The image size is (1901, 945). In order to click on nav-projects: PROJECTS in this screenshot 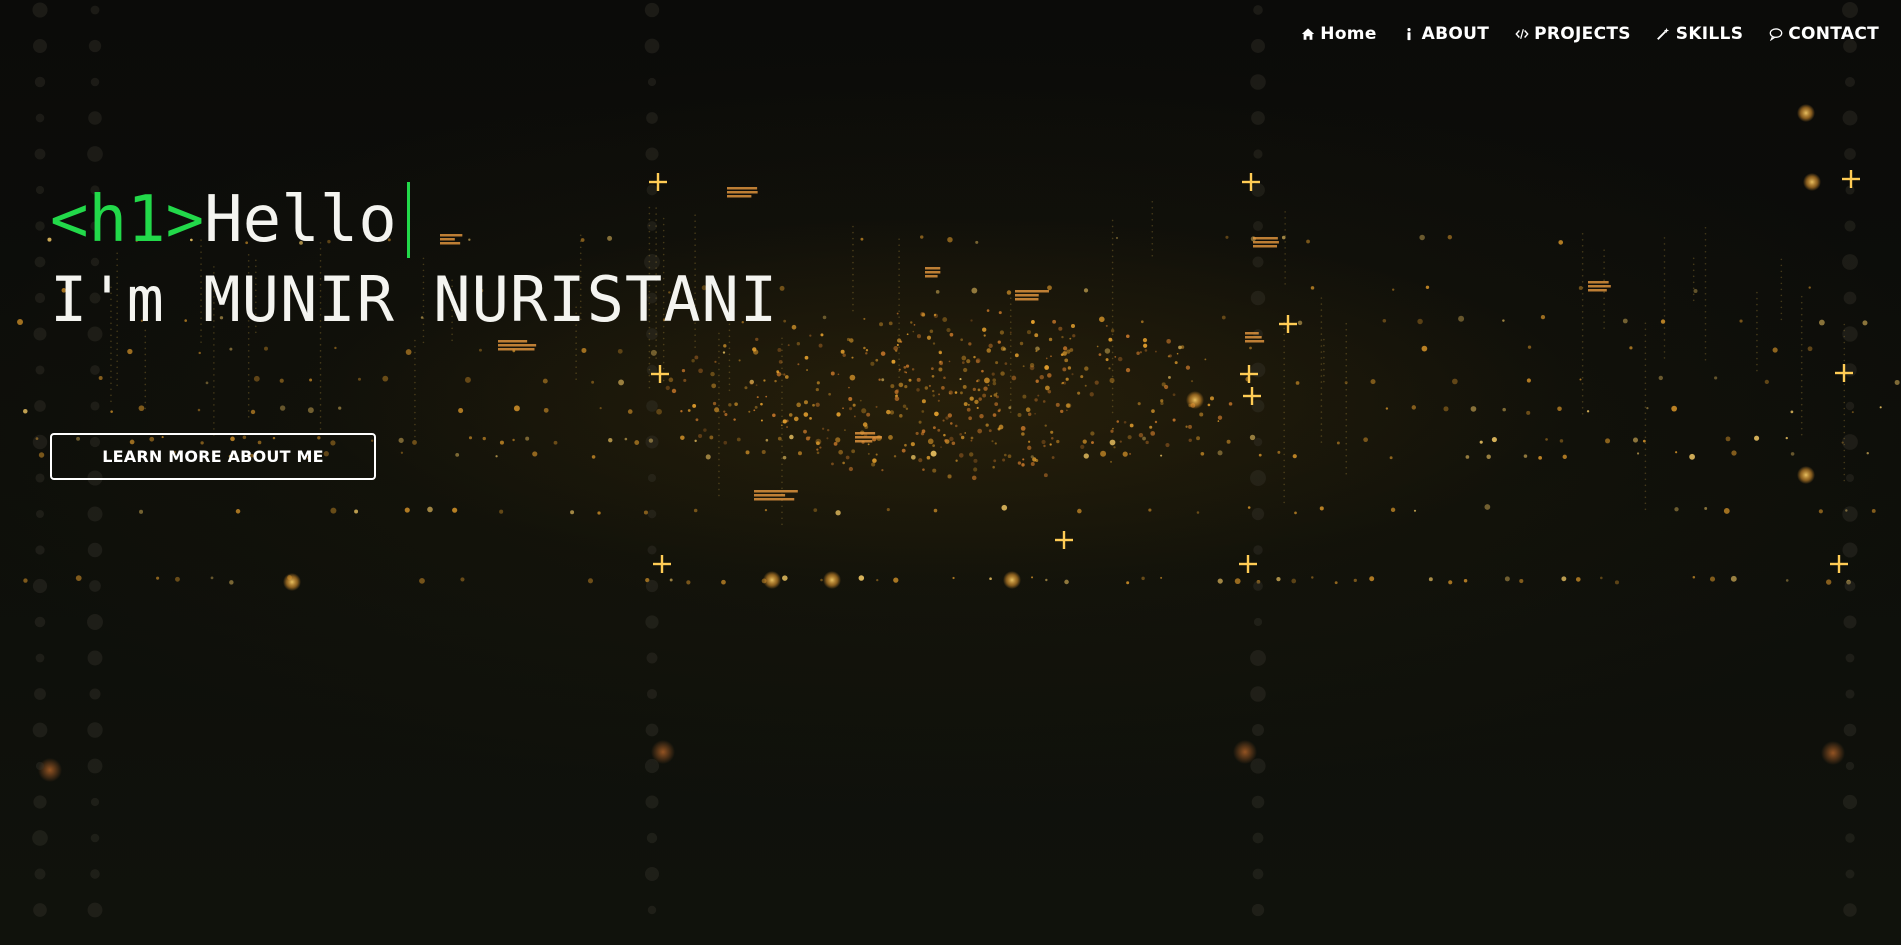, I will do `click(1572, 34)`.